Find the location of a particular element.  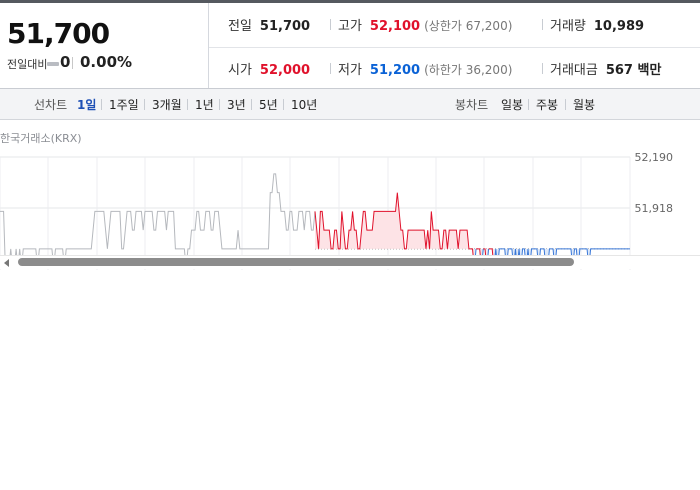

flat-change-icon is located at coordinates (53, 64).